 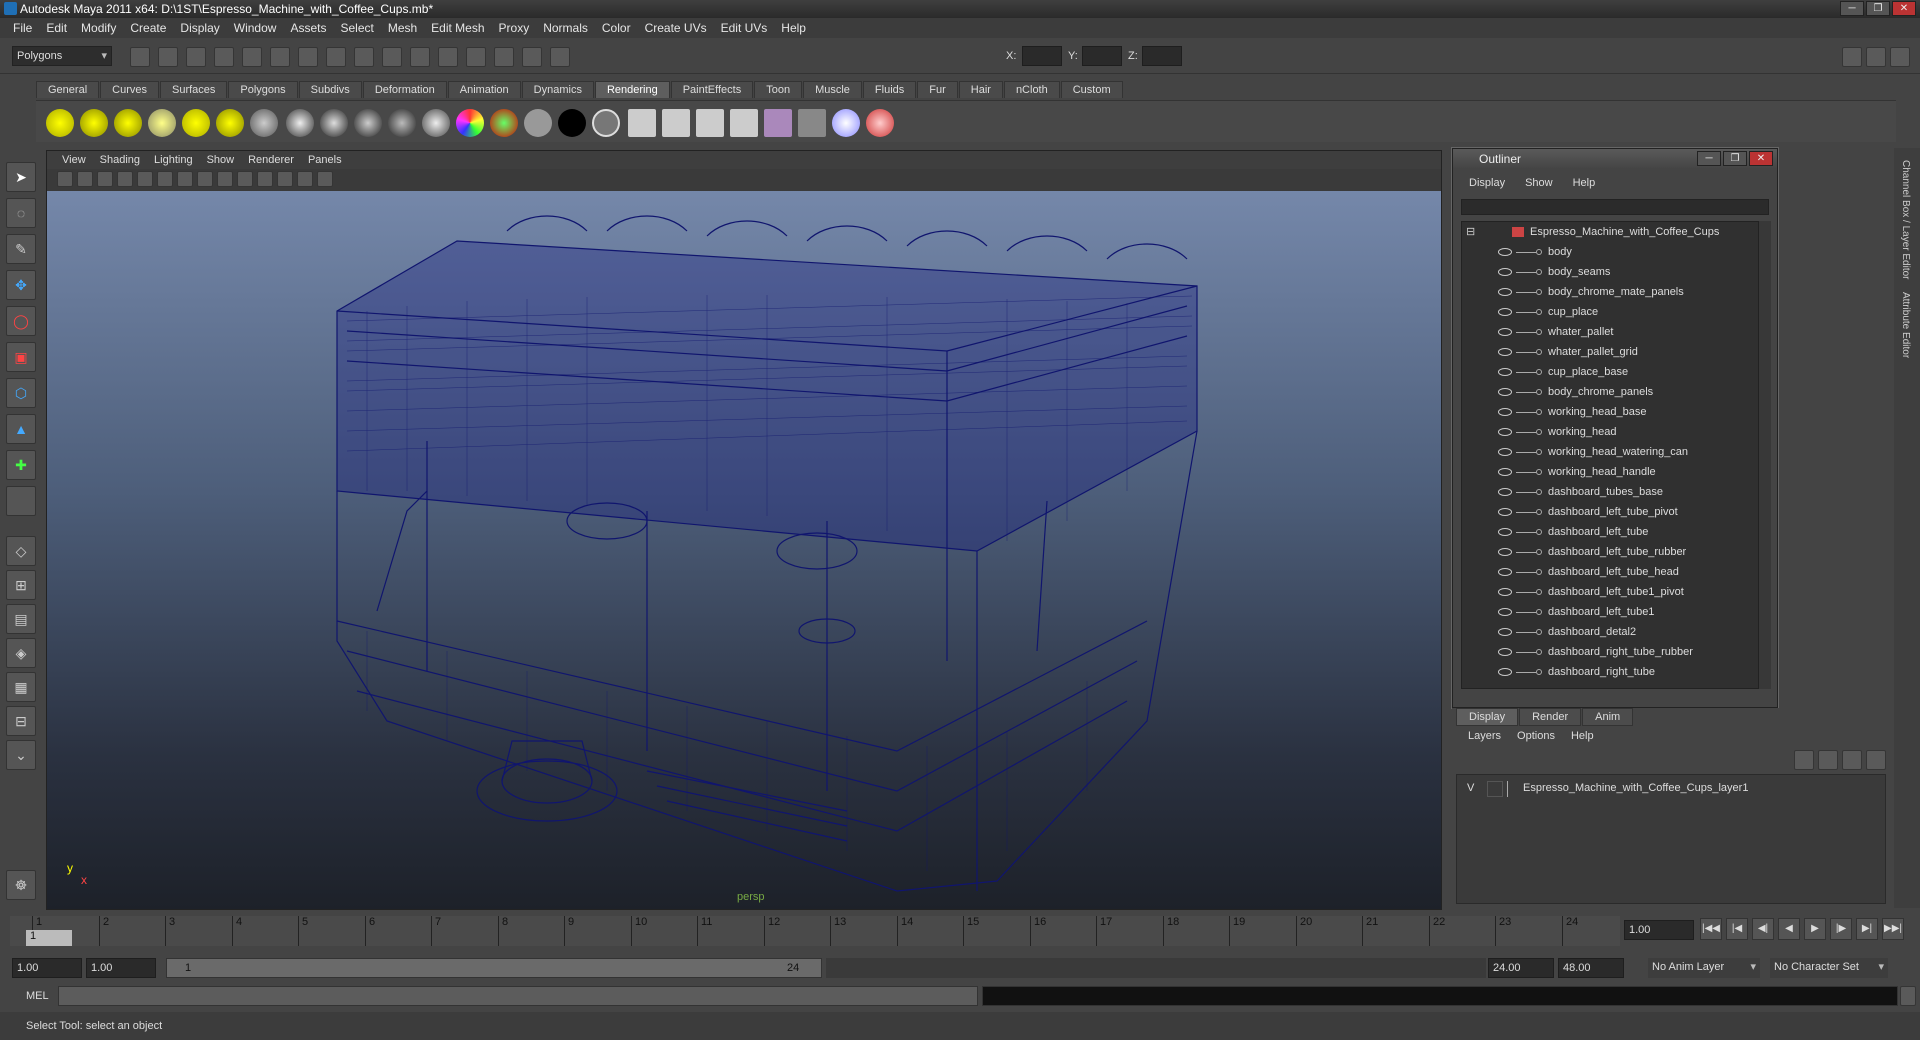 What do you see at coordinates (1659, 930) in the screenshot?
I see `current-frame-field: 1.00` at bounding box center [1659, 930].